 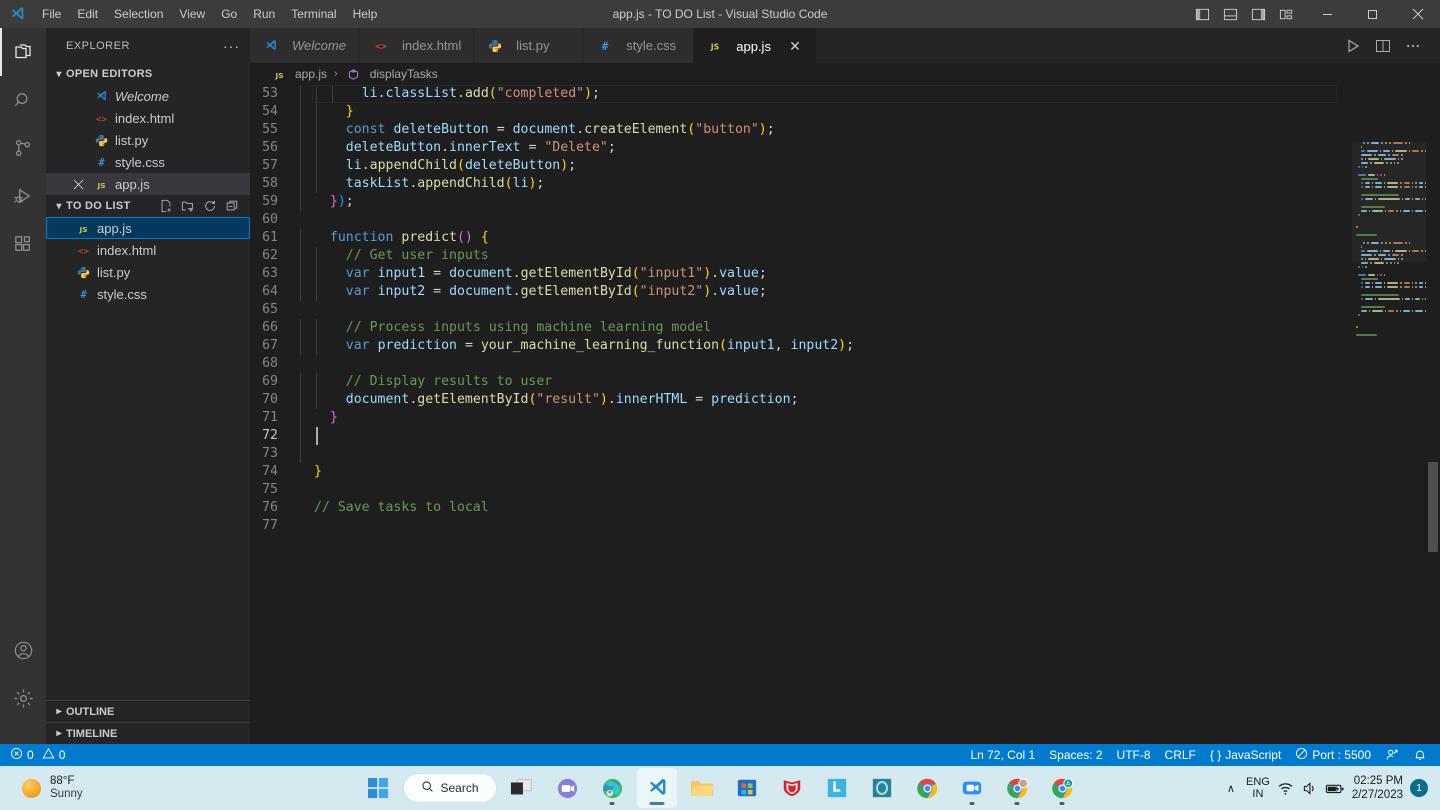 What do you see at coordinates (188, 206) in the screenshot?
I see `new-folder-icon` at bounding box center [188, 206].